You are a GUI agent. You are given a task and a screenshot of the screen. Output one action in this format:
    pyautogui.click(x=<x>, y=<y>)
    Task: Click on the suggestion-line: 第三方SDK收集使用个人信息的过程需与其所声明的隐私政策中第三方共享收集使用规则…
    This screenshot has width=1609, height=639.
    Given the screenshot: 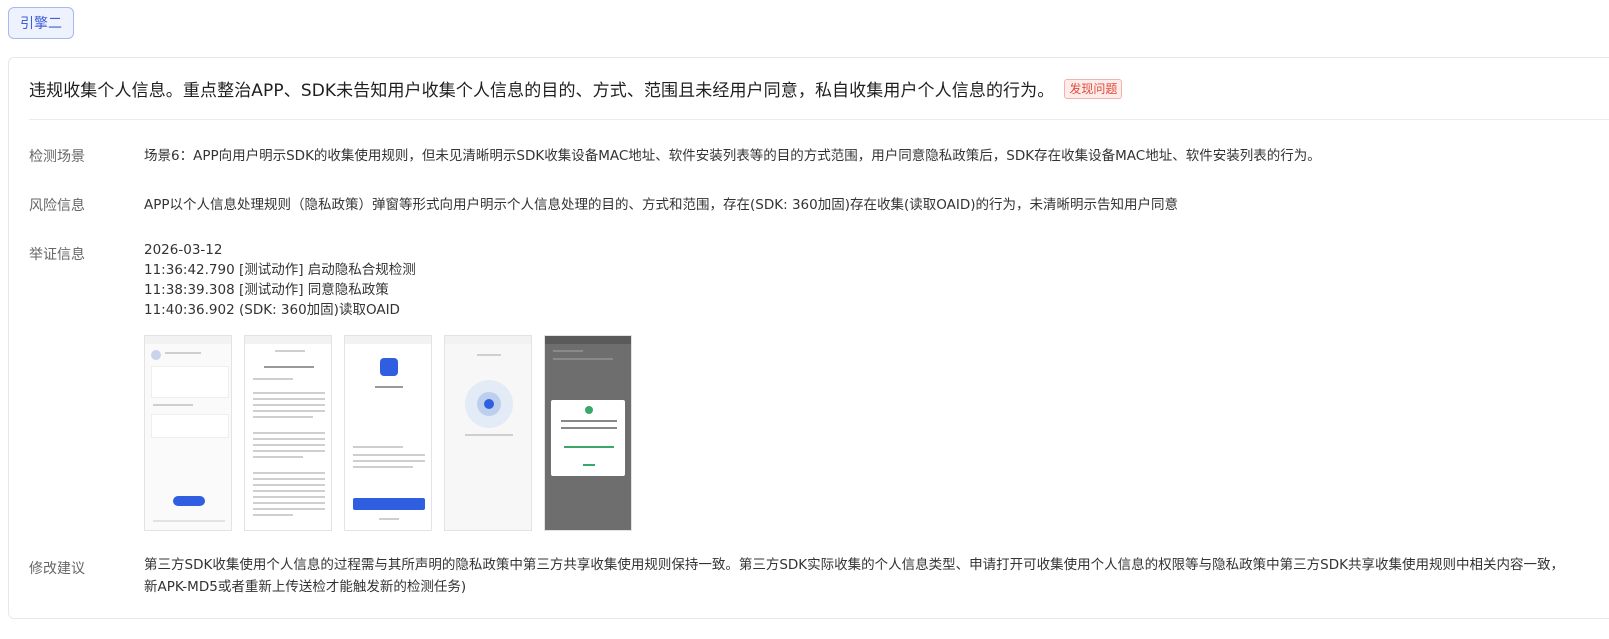 What is the action you would take?
    pyautogui.click(x=854, y=565)
    